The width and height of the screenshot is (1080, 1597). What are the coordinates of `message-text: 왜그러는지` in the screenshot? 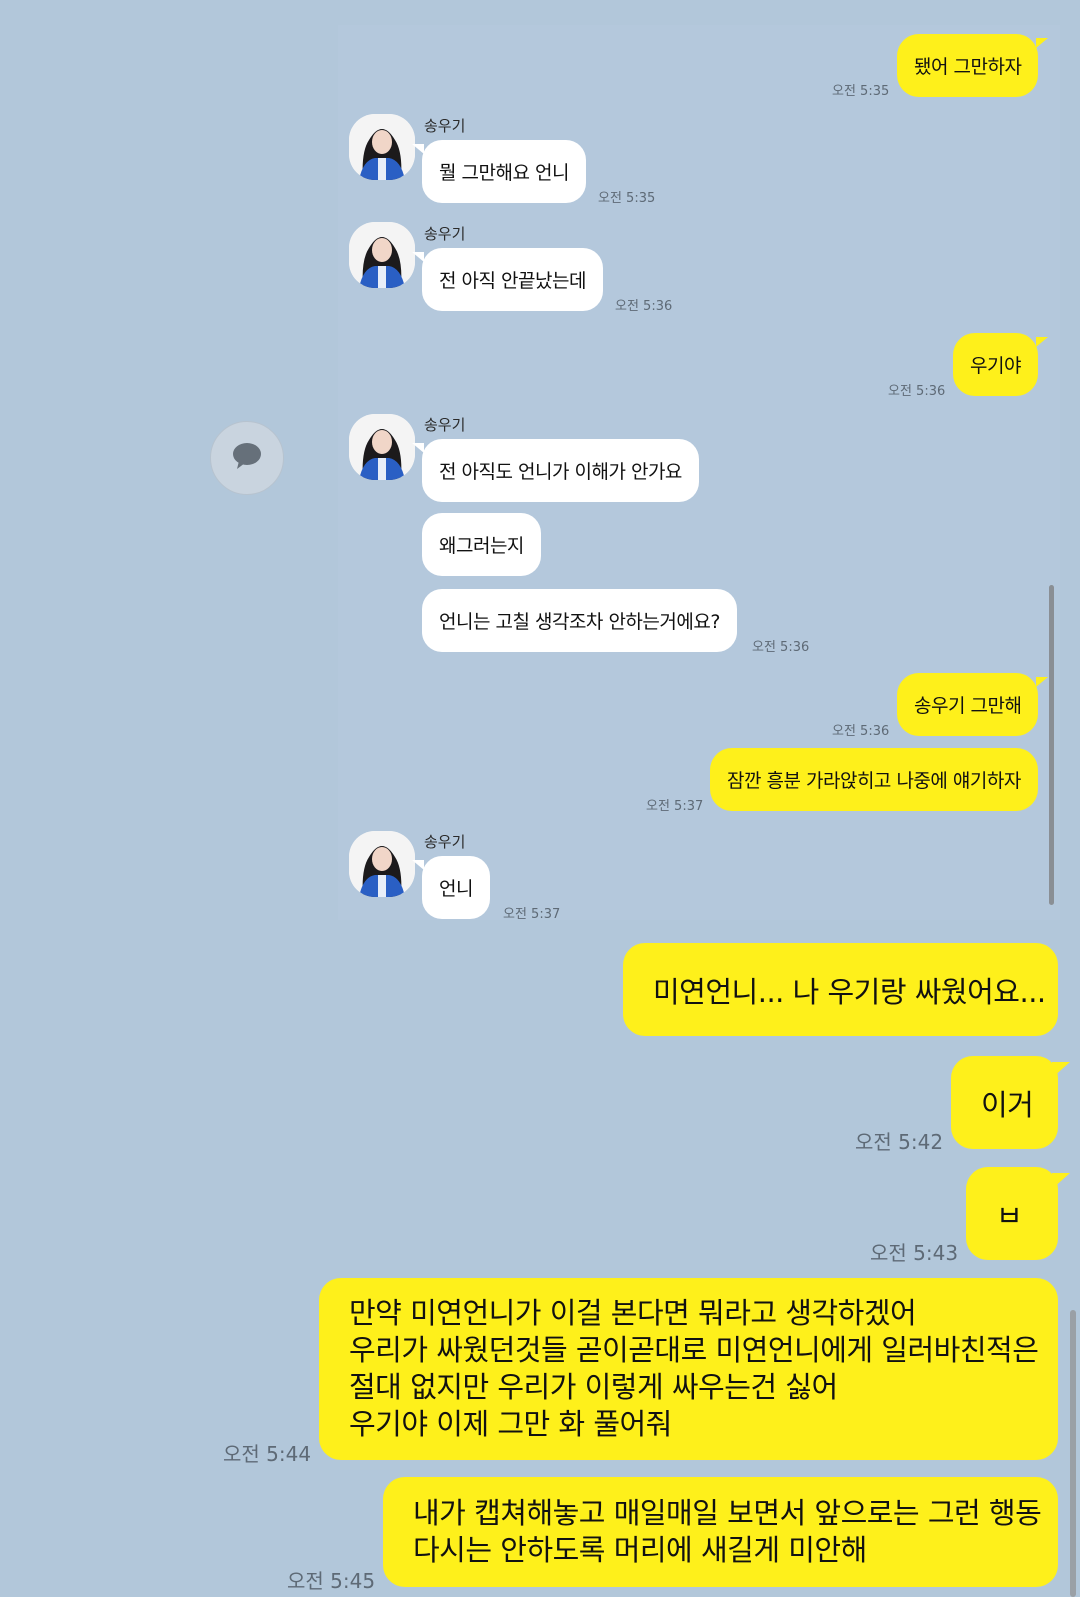 It's located at (481, 546).